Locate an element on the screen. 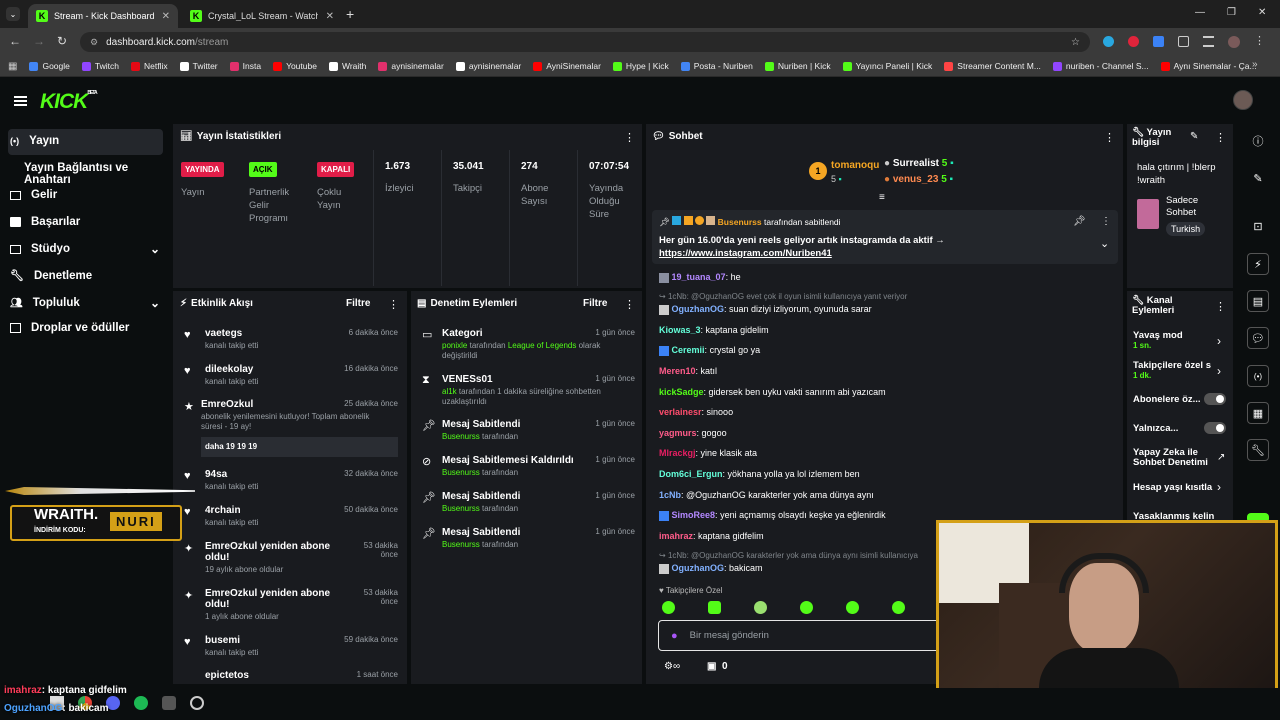 Image resolution: width=1280 pixels, height=720 pixels. app-icon is located at coordinates (169, 703).